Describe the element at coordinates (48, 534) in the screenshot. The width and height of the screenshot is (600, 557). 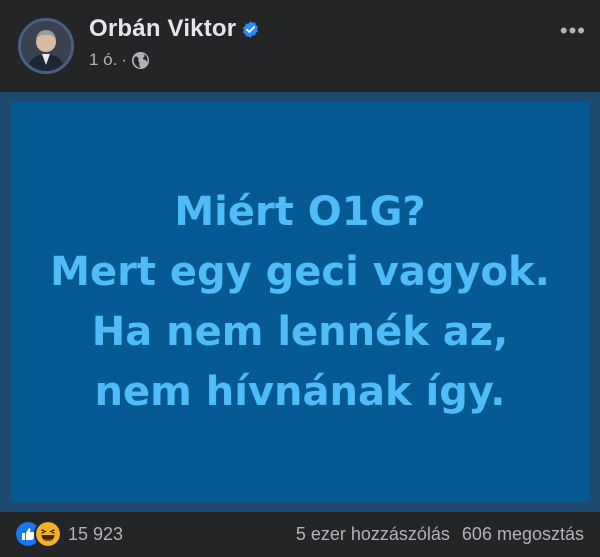
I see `haha-reaction-icon` at that location.